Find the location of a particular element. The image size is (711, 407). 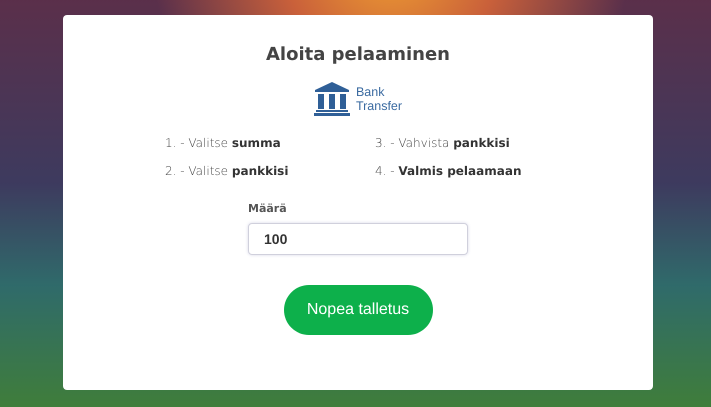

field-label: Määrä is located at coordinates (267, 208).